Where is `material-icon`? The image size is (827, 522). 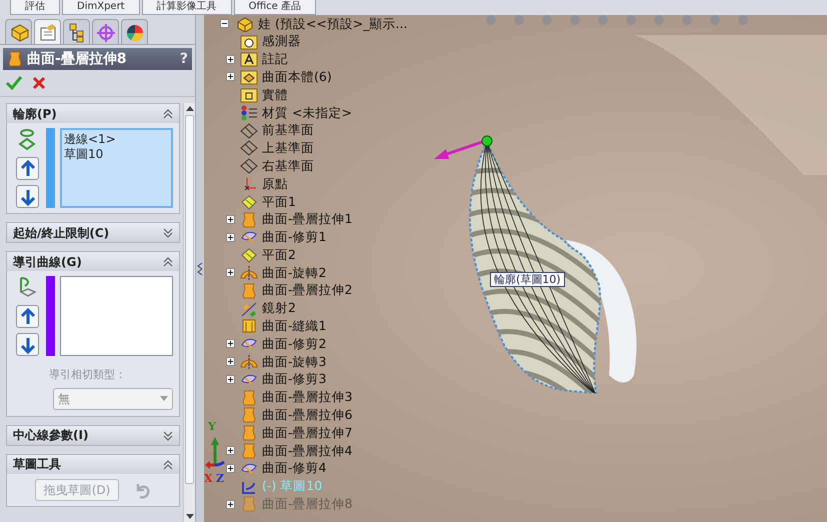
material-icon is located at coordinates (249, 112).